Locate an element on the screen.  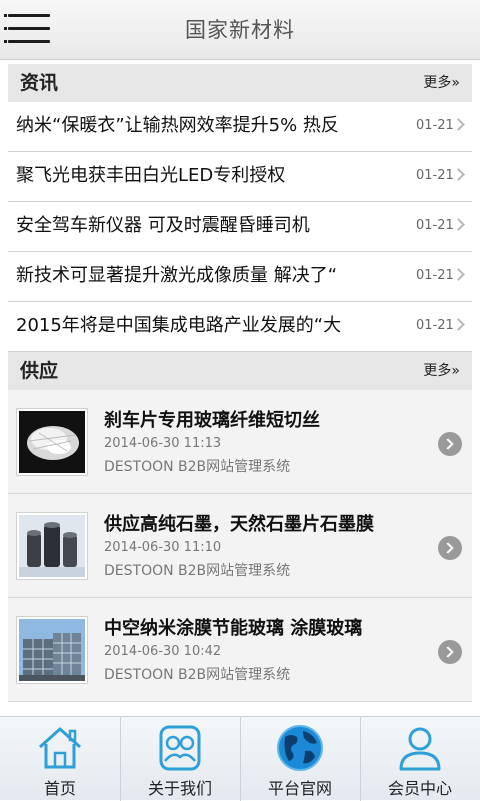
news-more-link: 更多» is located at coordinates (441, 83).